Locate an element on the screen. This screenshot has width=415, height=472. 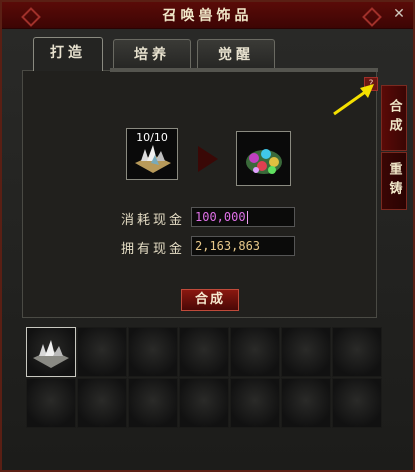
arrow-right-icon is located at coordinates (208, 159).